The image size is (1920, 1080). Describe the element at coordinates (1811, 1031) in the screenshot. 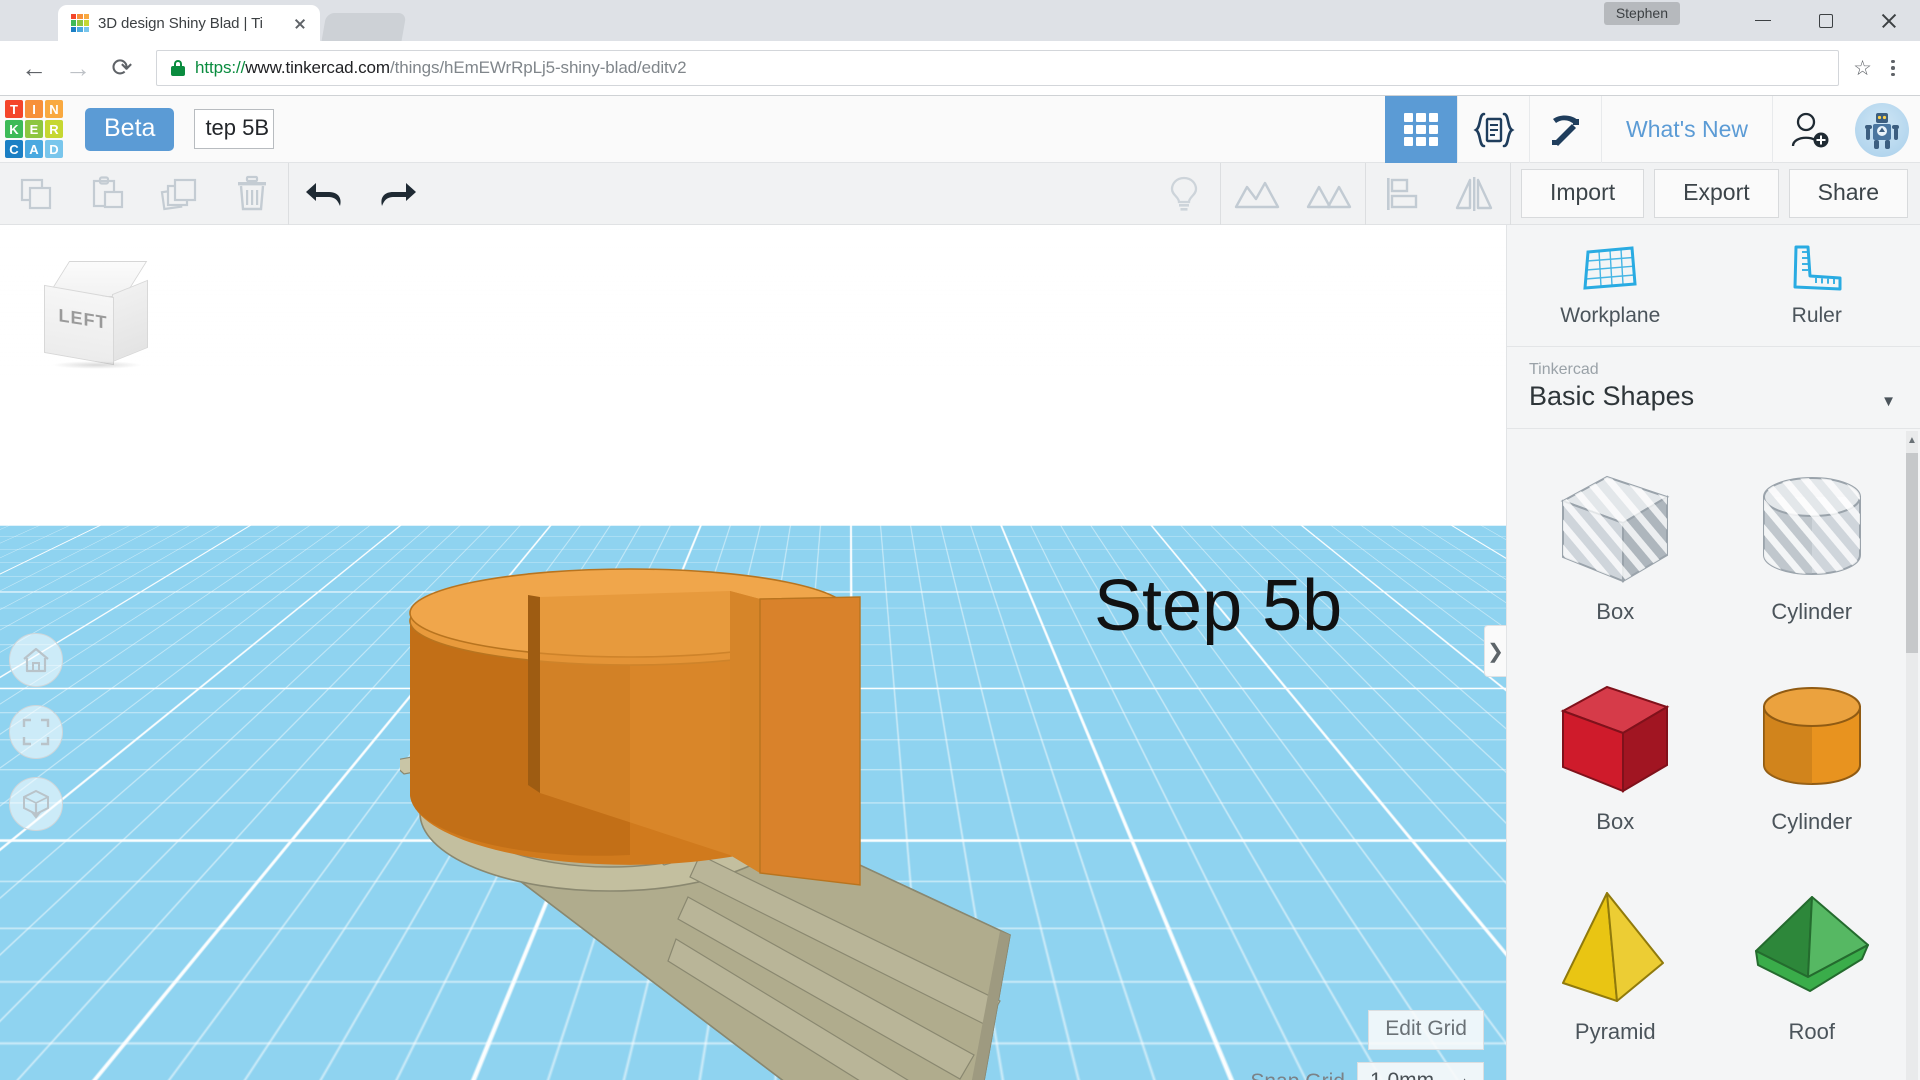

I see `shape-roof-green-label: Roof` at that location.